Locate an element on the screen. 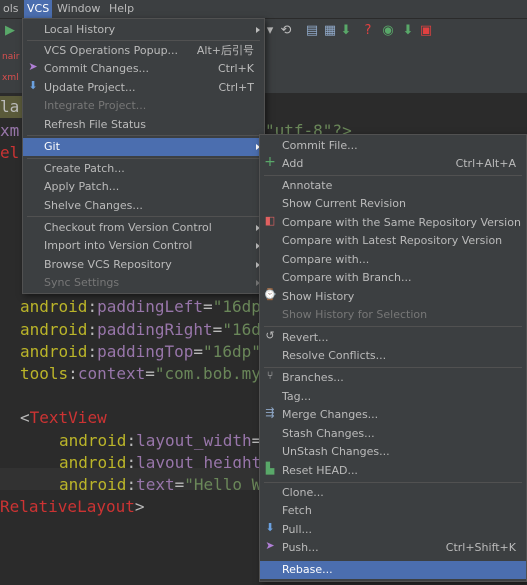  menu-item-show-current-revision: Show Current Revision is located at coordinates (393, 204).